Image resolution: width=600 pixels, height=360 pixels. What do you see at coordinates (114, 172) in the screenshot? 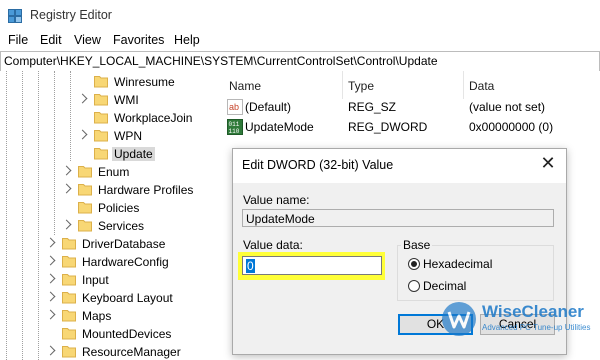
I see `tree-item-label: Enum` at bounding box center [114, 172].